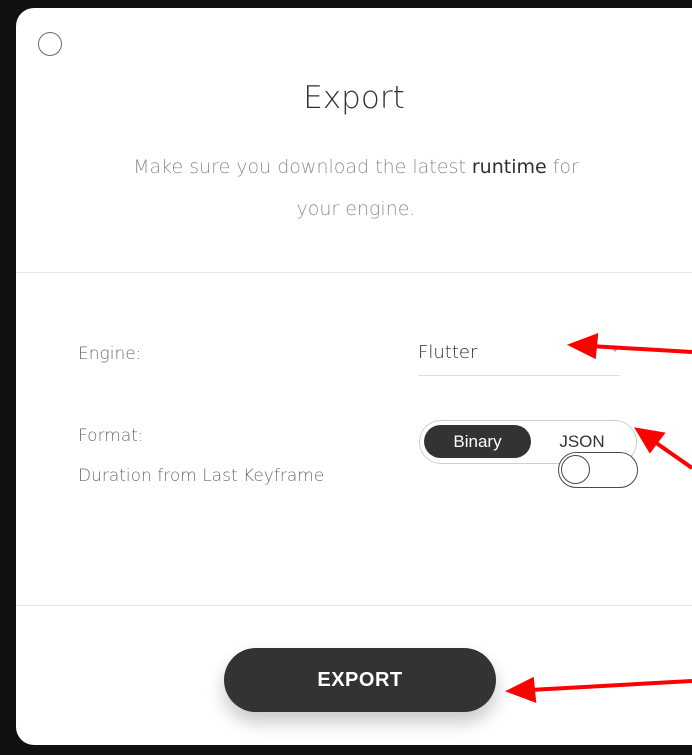 The height and width of the screenshot is (755, 692). I want to click on format-option-binary: Binary, so click(477, 441).